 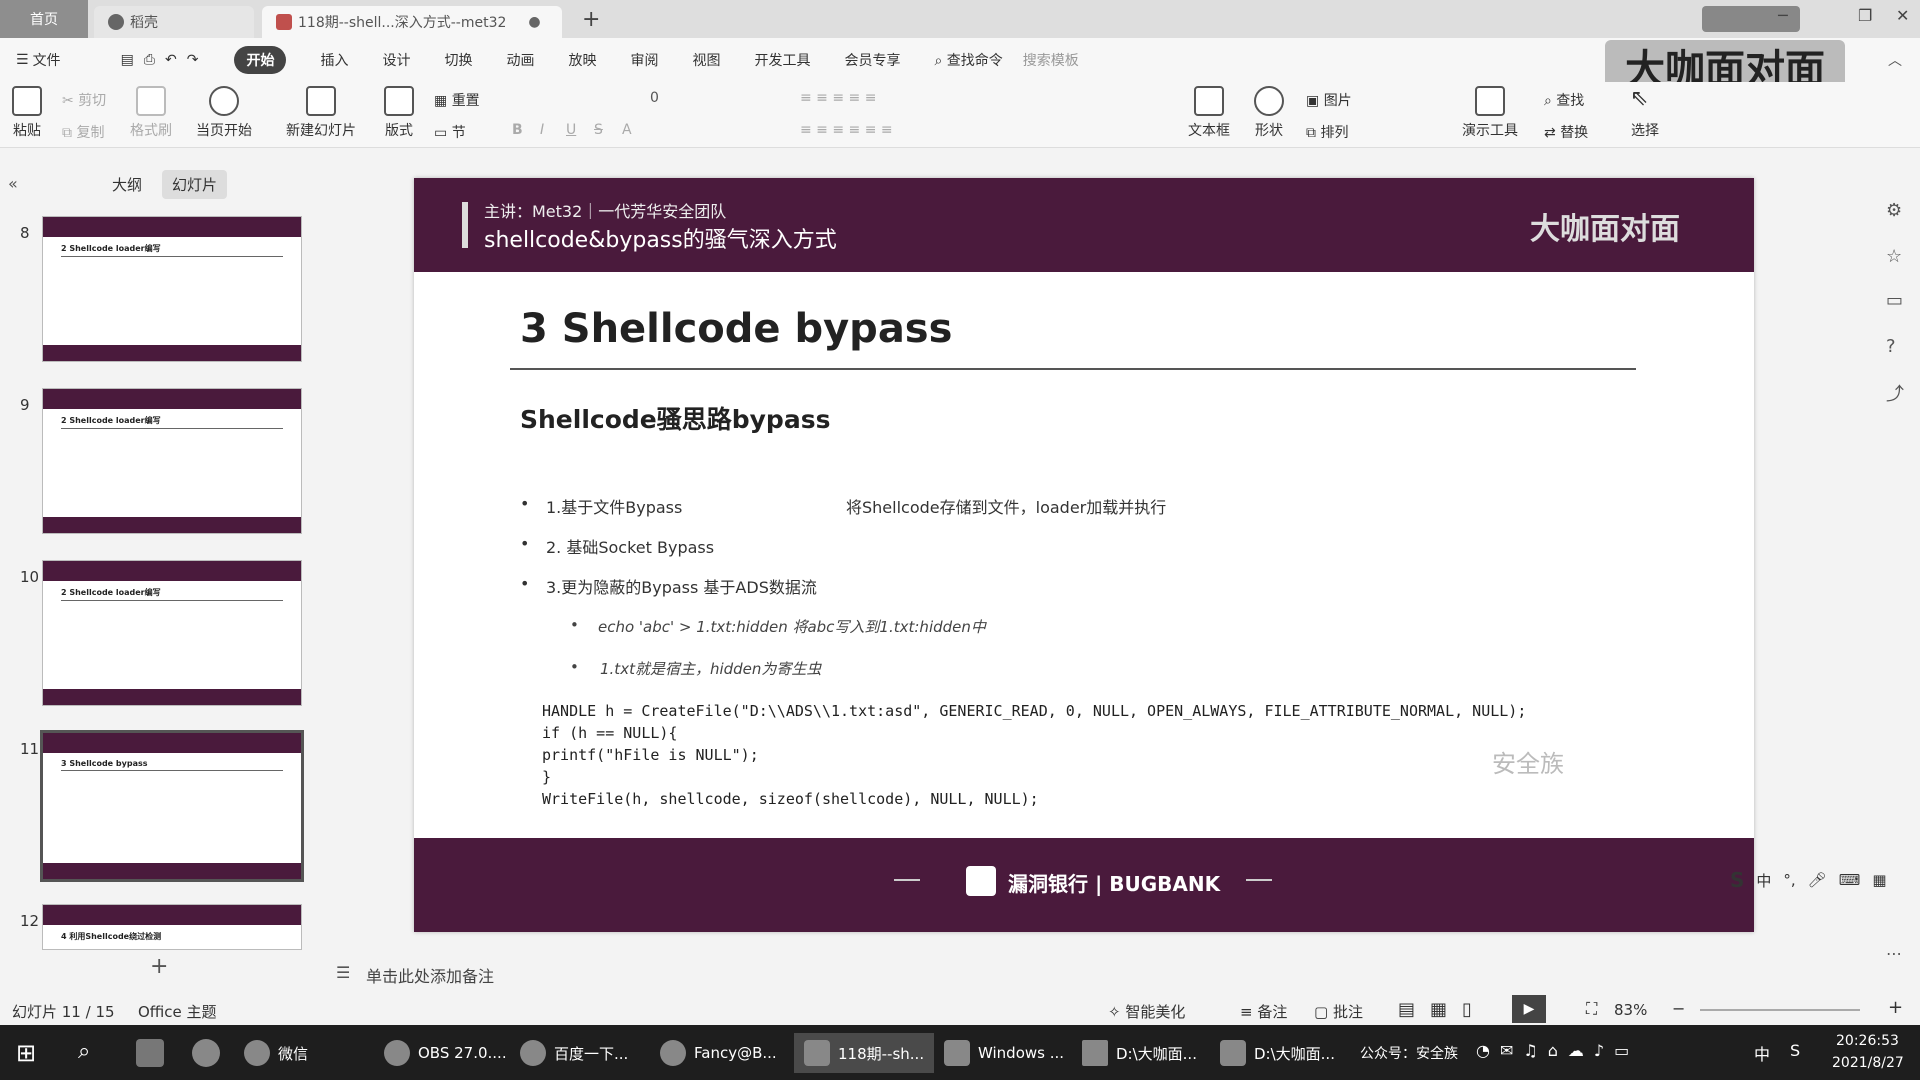 What do you see at coordinates (1438, 1009) in the screenshot?
I see `sorter-view-icon: ▦` at bounding box center [1438, 1009].